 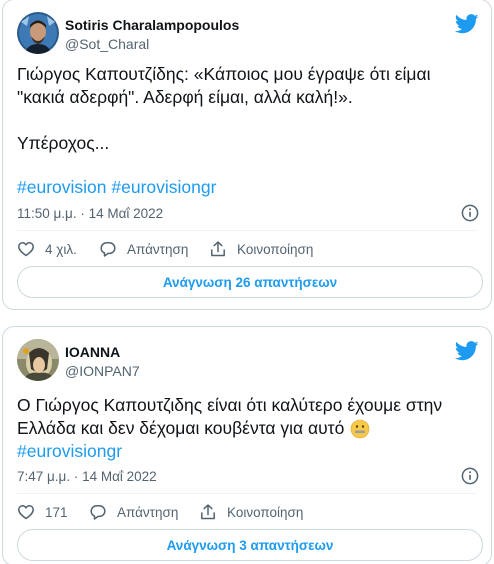 I want to click on tweet-text: Ελλάδα και δεν δέχομαι κουβέντα για αυτό, so click(x=181, y=428).